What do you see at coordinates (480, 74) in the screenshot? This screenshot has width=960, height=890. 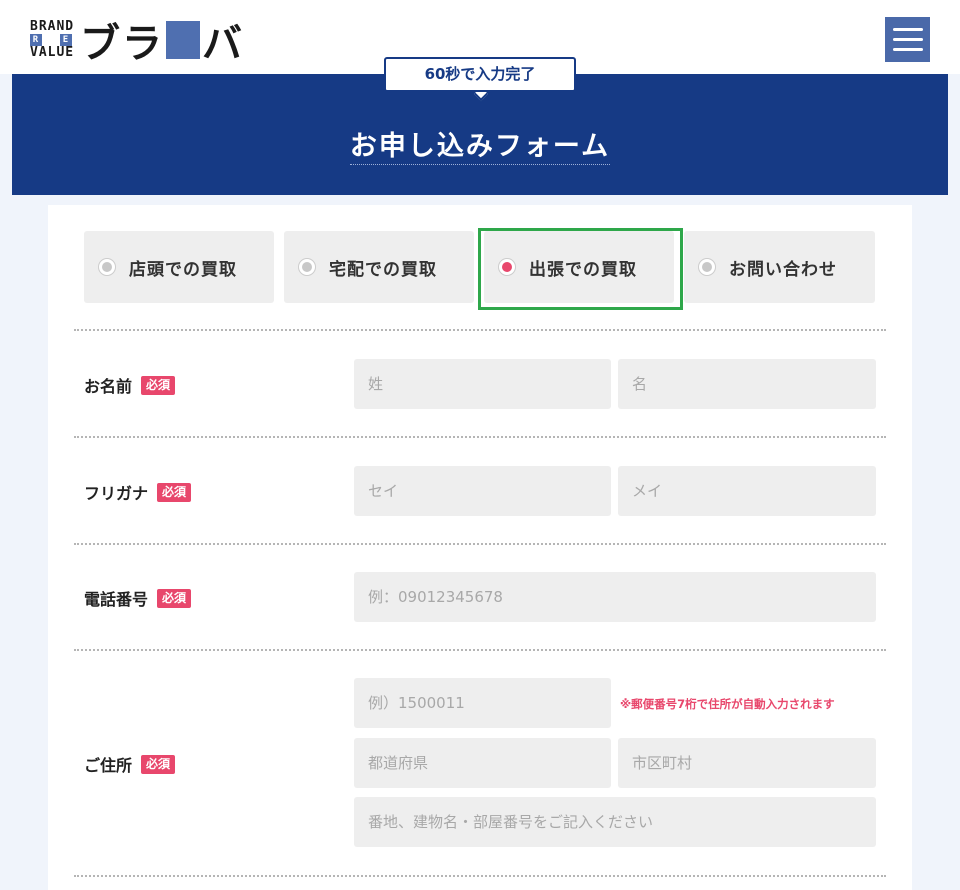 I see `speech-badge: 60秒で入力完了` at bounding box center [480, 74].